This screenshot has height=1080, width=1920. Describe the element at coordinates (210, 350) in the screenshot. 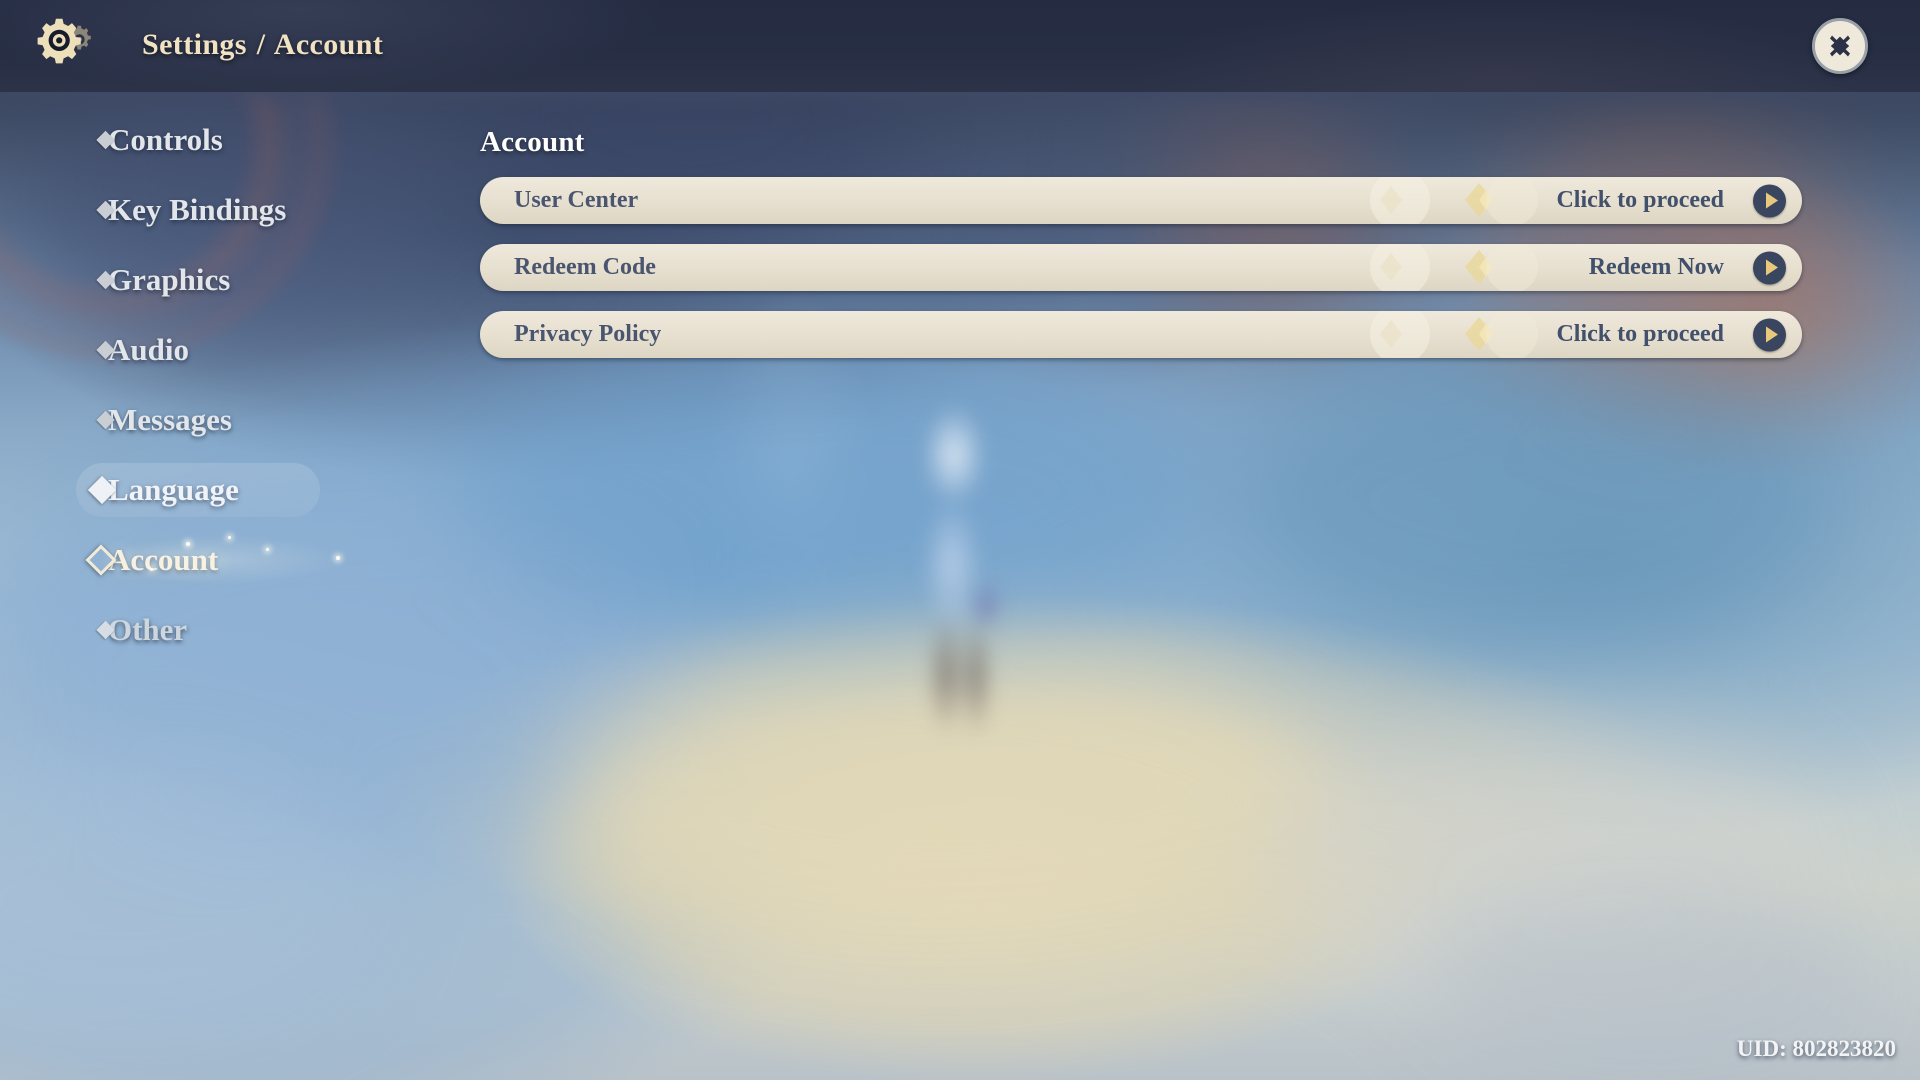

I see `sidebar-item-audio: Audio` at that location.